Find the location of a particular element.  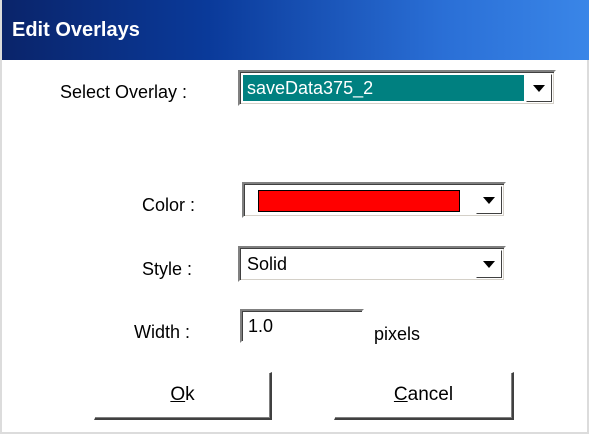

color-swatch is located at coordinates (359, 201).